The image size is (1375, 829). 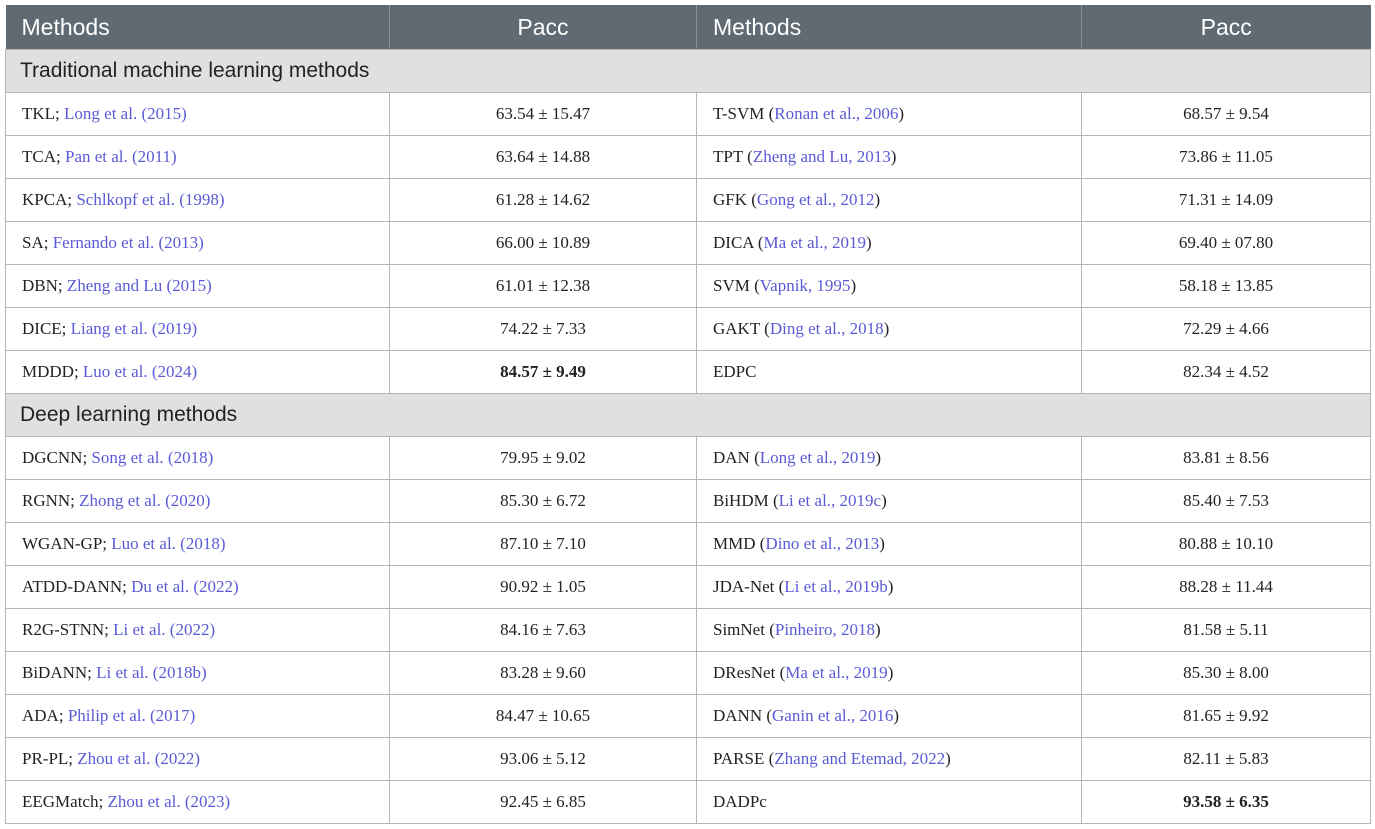 What do you see at coordinates (57, 457) in the screenshot?
I see `method-name: DGCNN;` at bounding box center [57, 457].